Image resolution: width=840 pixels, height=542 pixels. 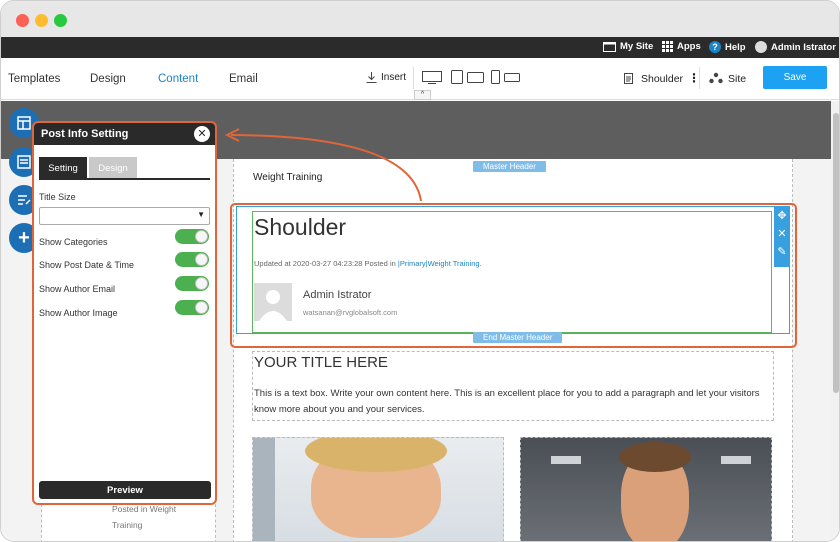 What do you see at coordinates (420, 47) in the screenshot?
I see `admin-bar: My Site Apps ? Help Admin Istrator` at bounding box center [420, 47].